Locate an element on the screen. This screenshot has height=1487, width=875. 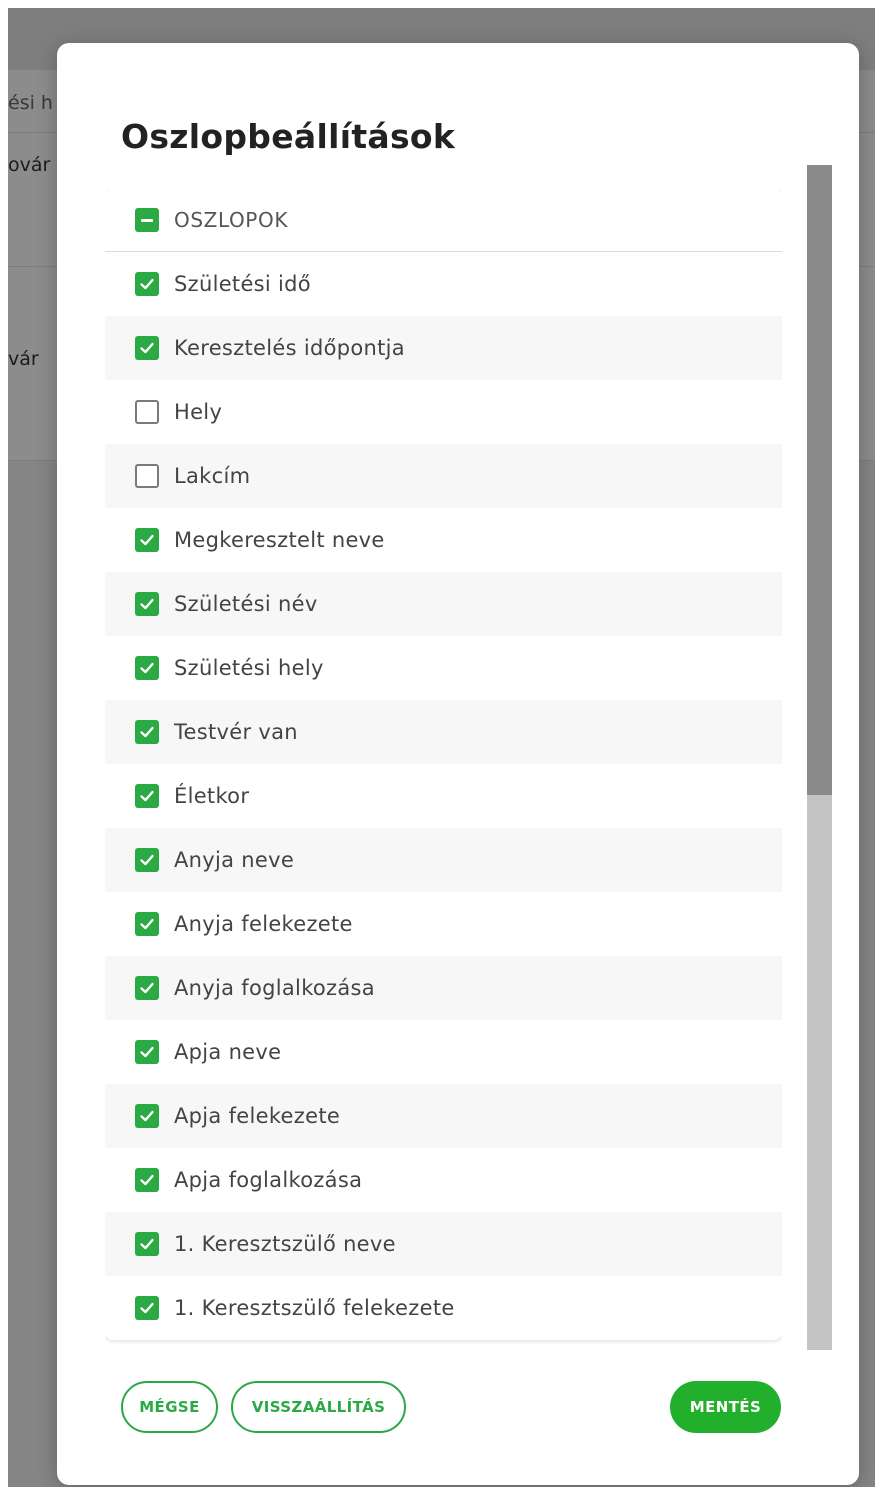
column-option-row: Apja neve is located at coordinates (443, 1052).